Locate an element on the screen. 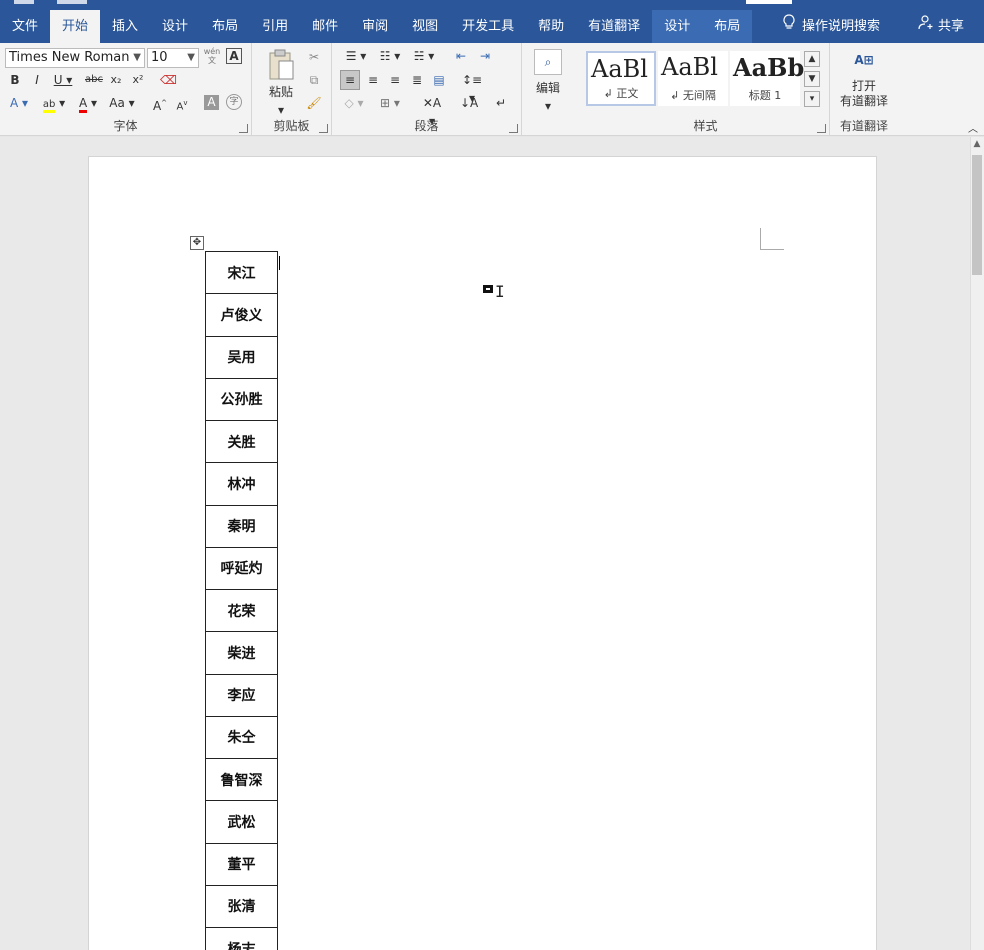  tab-14: 布局 is located at coordinates (727, 26).